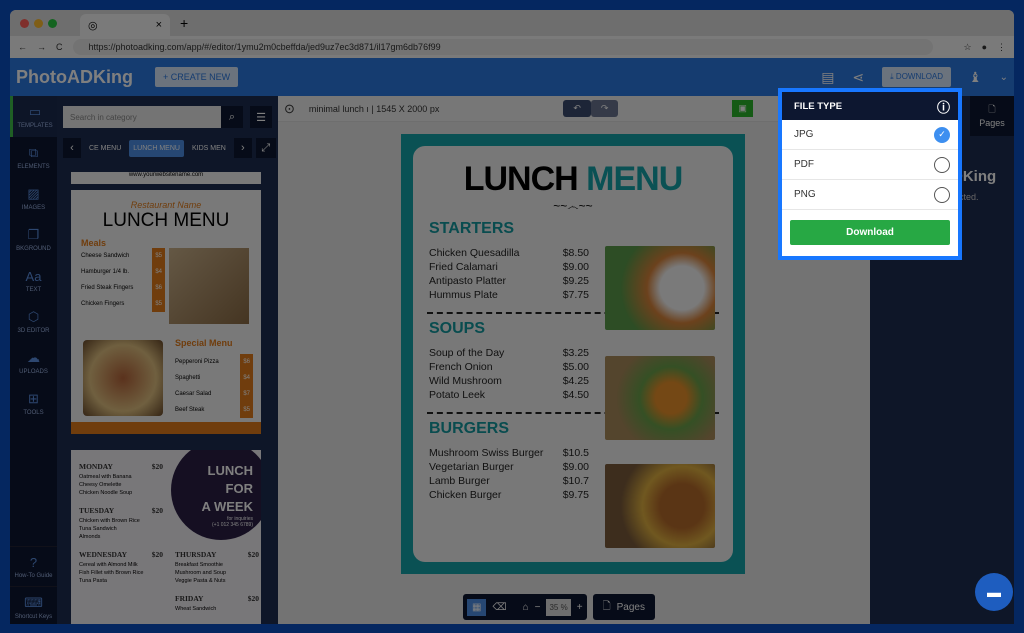 Image resolution: width=1024 pixels, height=633 pixels. What do you see at coordinates (804, 164) in the screenshot?
I see `option-label: PDF` at bounding box center [804, 164].